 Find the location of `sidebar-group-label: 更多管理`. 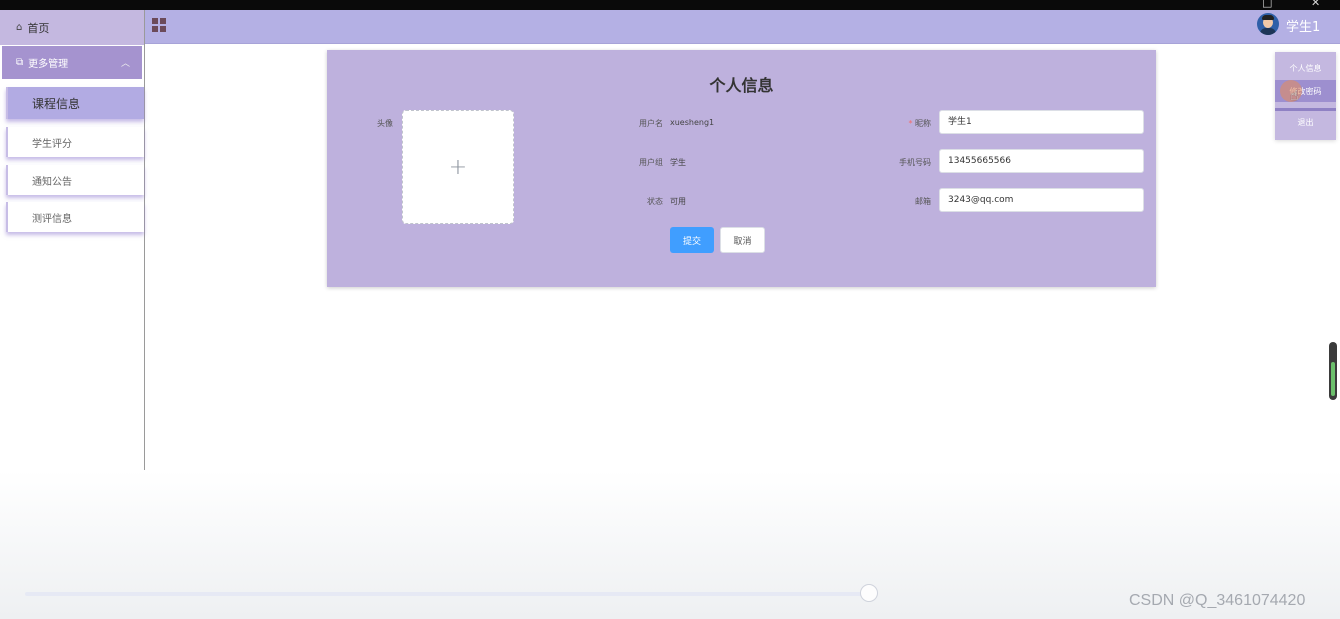

sidebar-group-label: 更多管理 is located at coordinates (48, 64).